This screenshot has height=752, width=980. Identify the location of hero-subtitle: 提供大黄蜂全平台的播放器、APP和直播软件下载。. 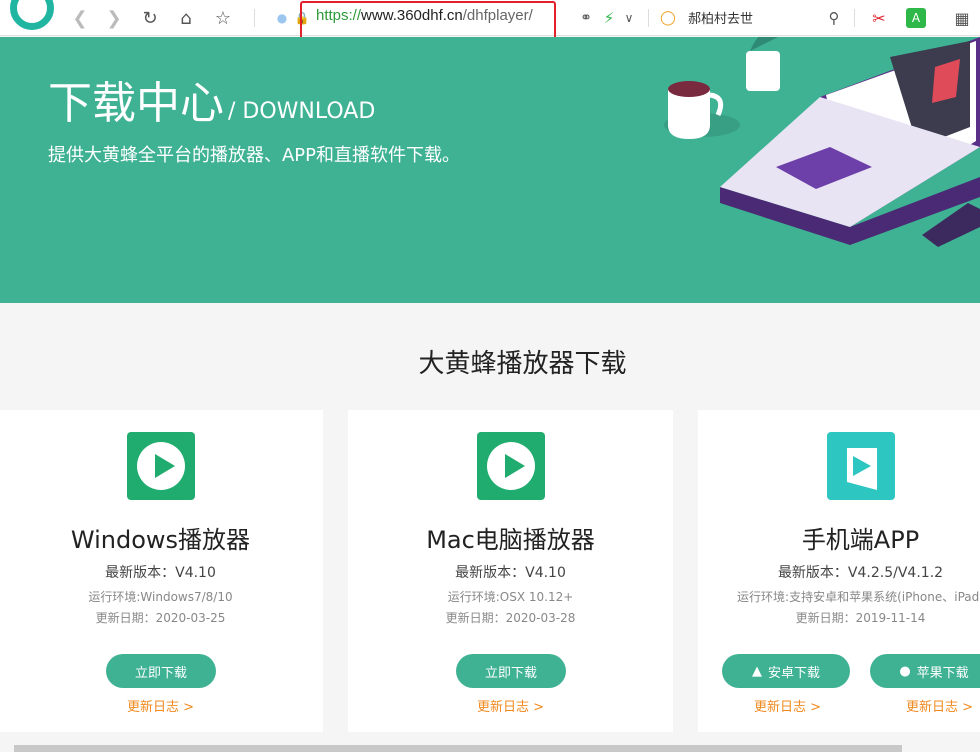
(254, 155).